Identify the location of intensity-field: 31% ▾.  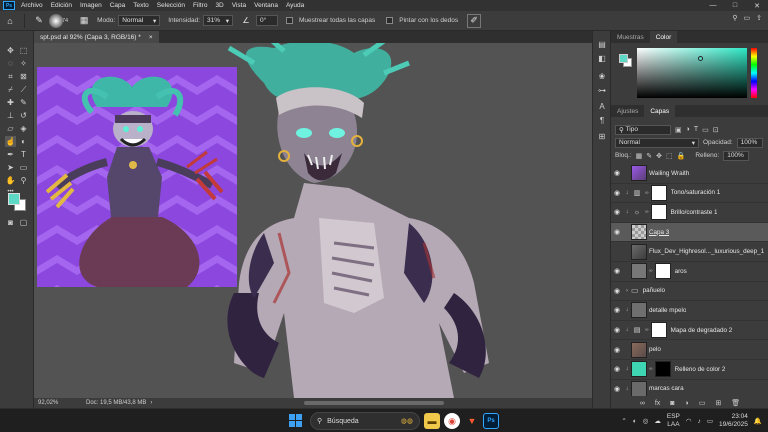
(218, 20).